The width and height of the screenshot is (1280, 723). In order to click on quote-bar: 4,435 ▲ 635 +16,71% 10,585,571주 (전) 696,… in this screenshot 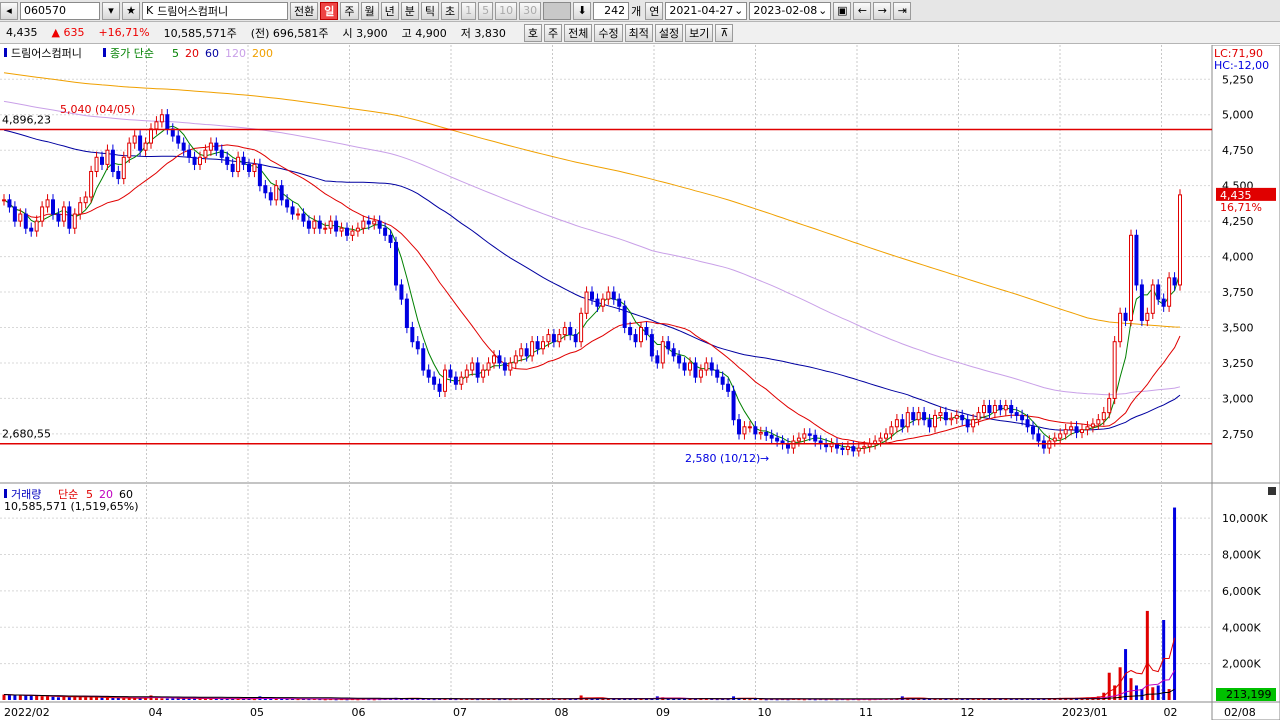, I will do `click(640, 33)`.